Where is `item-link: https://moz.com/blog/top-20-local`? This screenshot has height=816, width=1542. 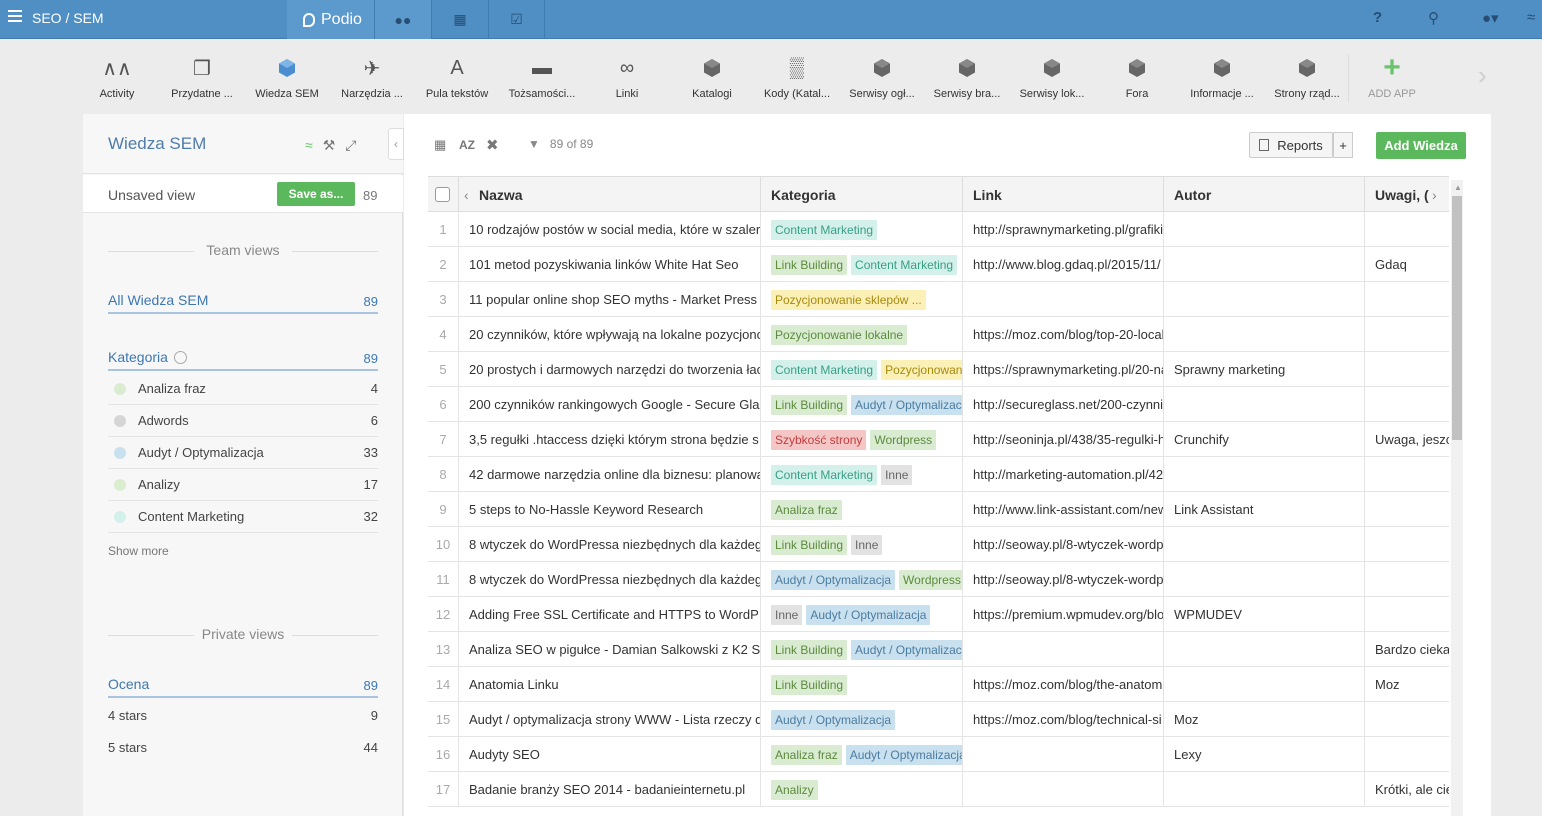
item-link: https://moz.com/blog/top-20-local is located at coordinates (1063, 334).